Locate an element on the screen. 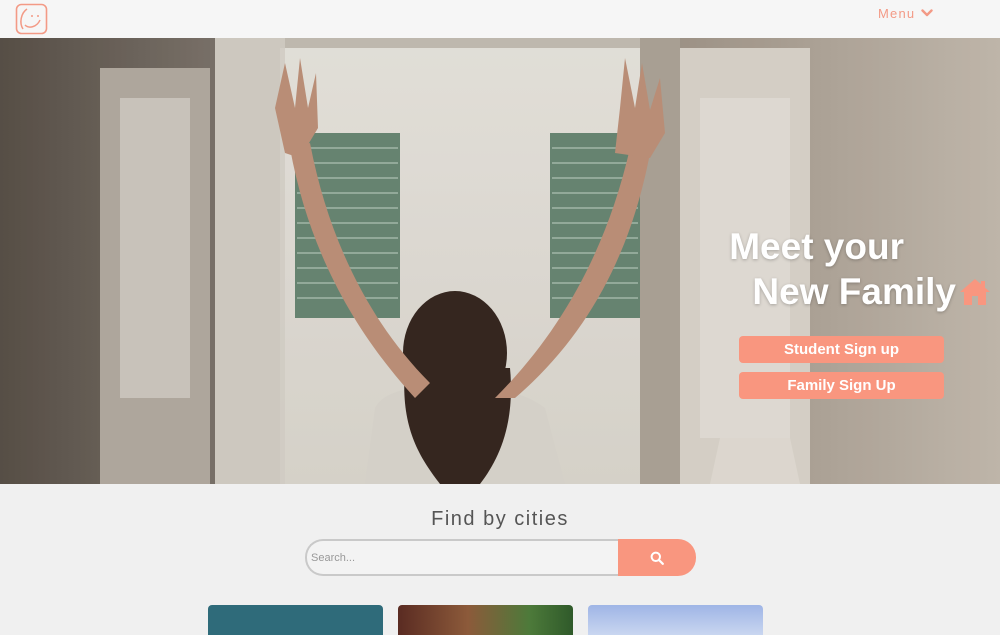  search-icon is located at coordinates (657, 558).